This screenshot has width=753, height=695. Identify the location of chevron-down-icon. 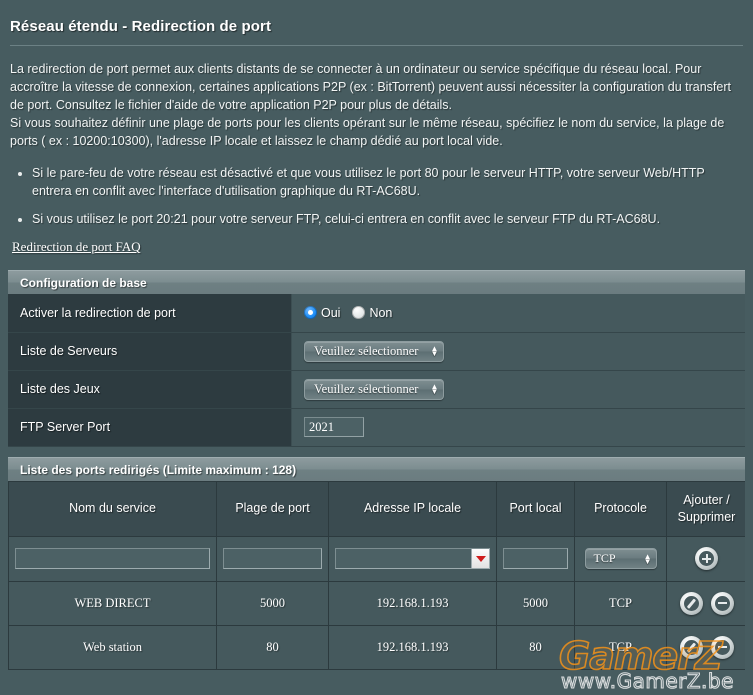
(480, 558).